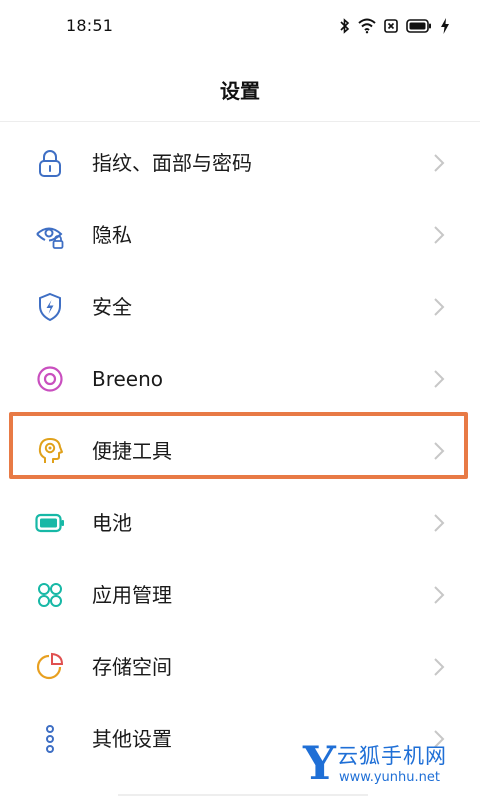  Describe the element at coordinates (128, 379) in the screenshot. I see `settings-item-label: Breeno` at that location.